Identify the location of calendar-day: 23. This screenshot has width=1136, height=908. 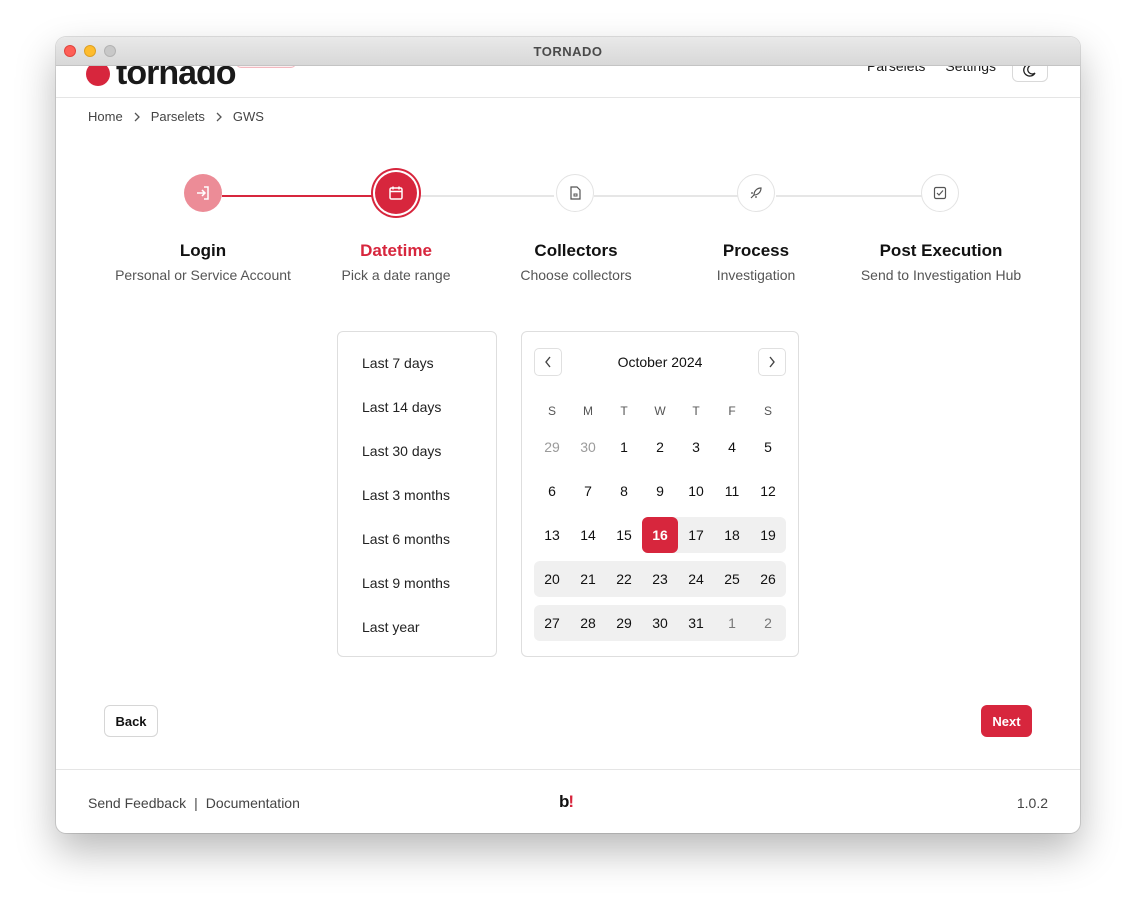
(660, 579).